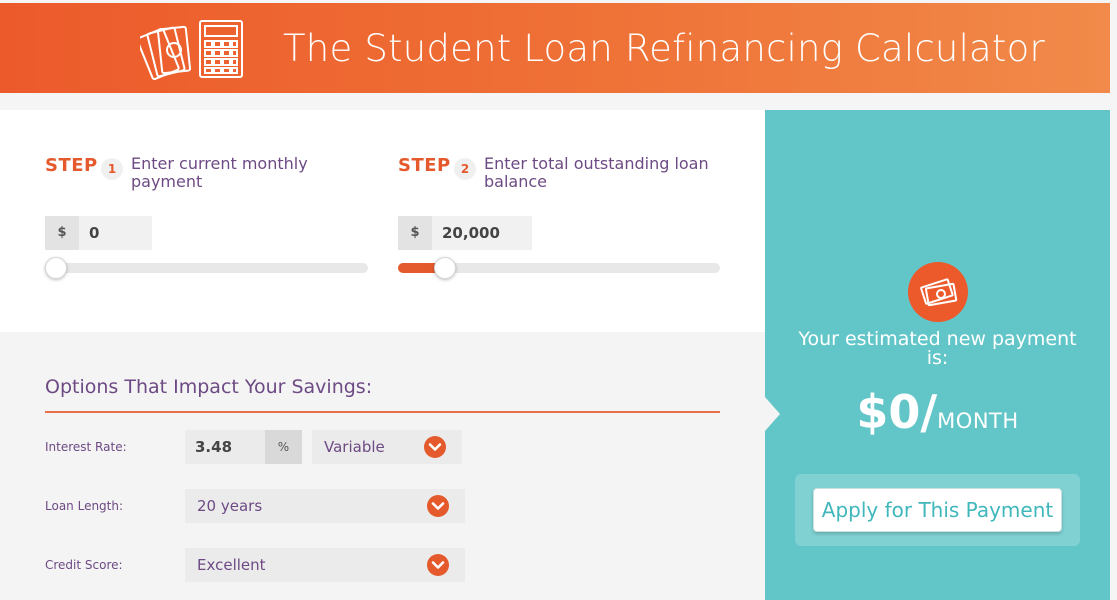 The width and height of the screenshot is (1117, 600). Describe the element at coordinates (206, 268) in the screenshot. I see `monthly-payment-slider` at that location.